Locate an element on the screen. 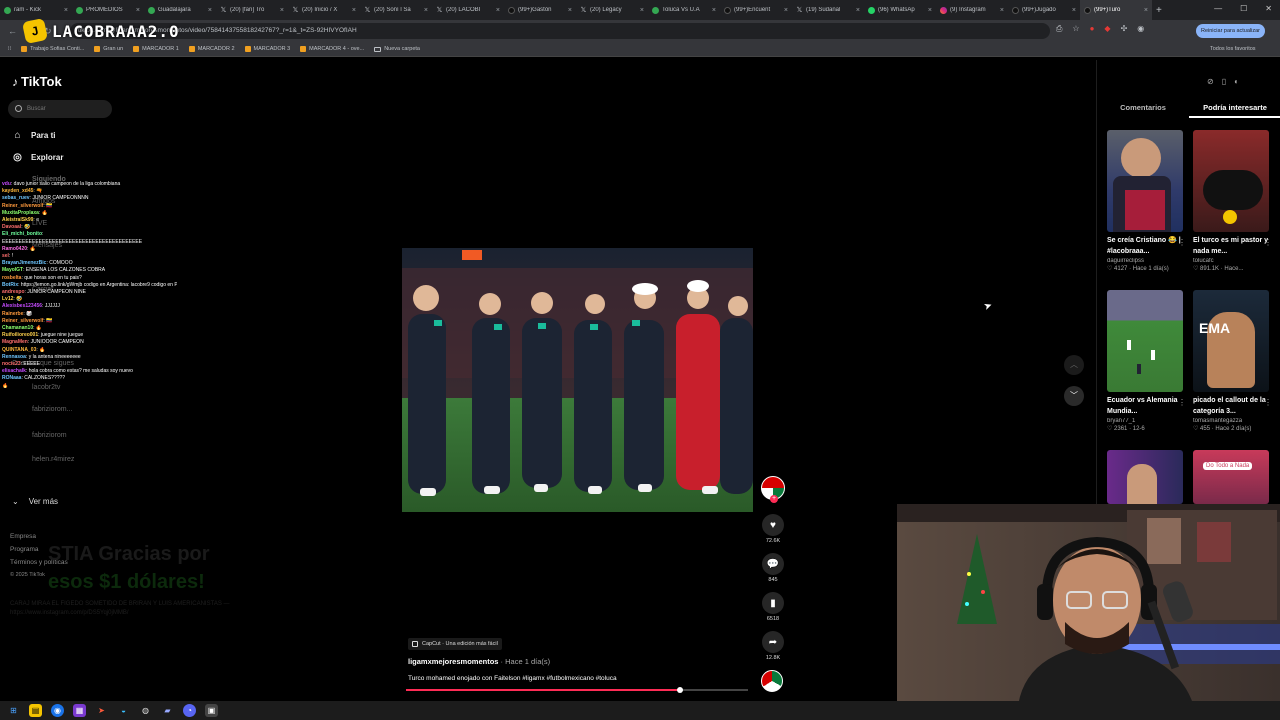 The image size is (1280, 720). chat-username: Alexisbes123456 is located at coordinates (22, 306).